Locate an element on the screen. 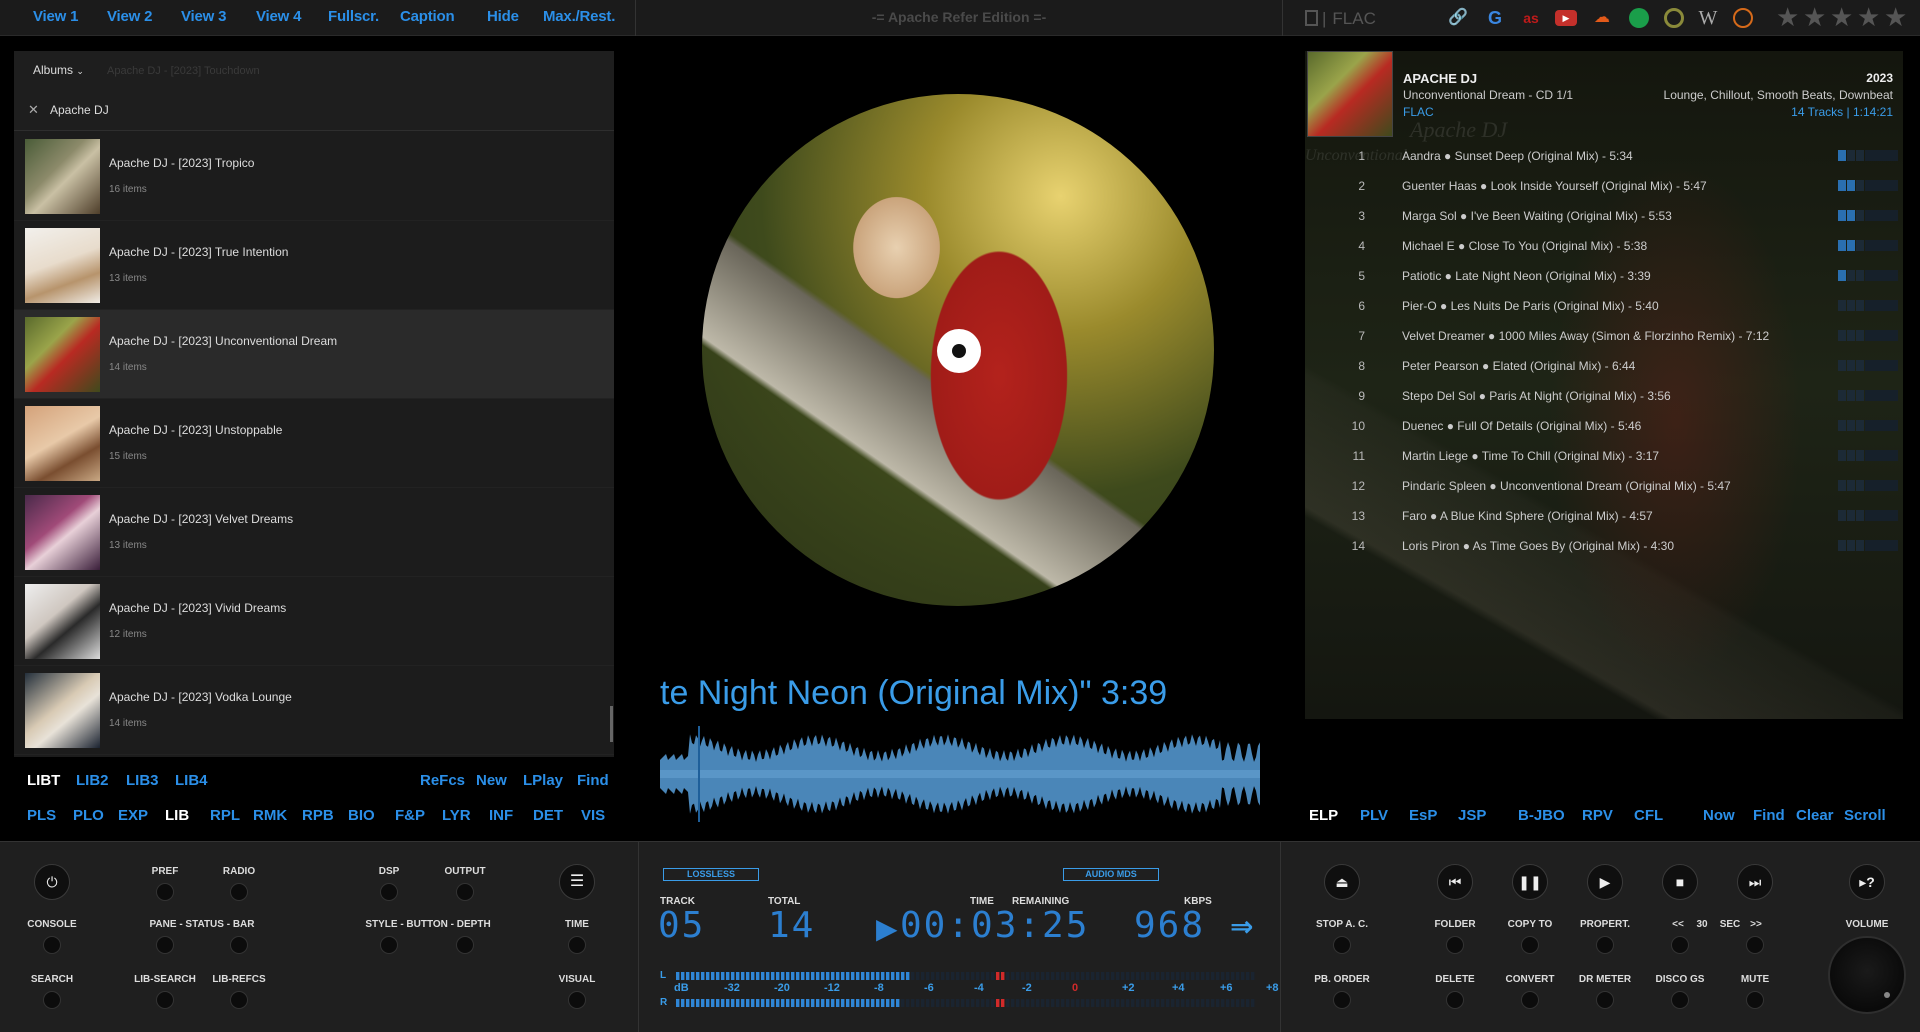 This screenshot has height=1032, width=1920. rating-star-2: ★ is located at coordinates (1814, 17).